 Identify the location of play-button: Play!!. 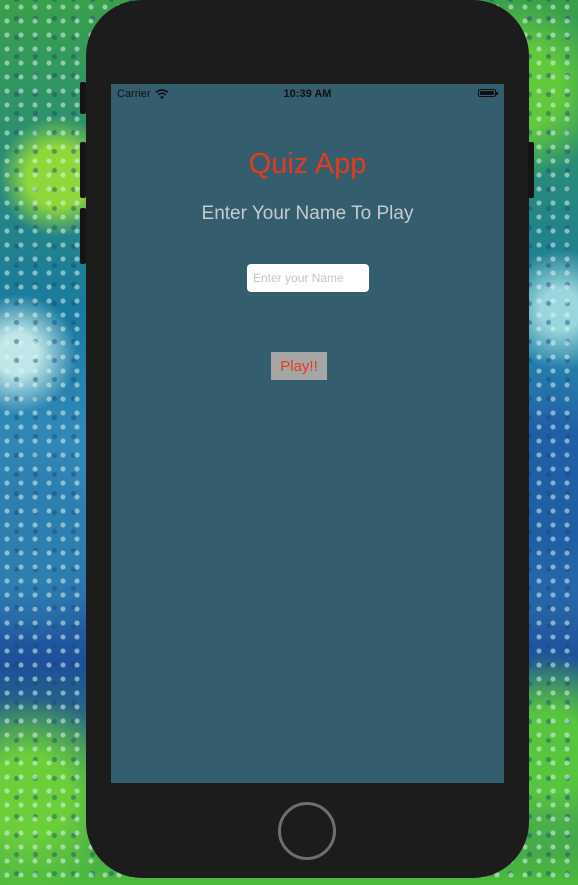
(299, 366).